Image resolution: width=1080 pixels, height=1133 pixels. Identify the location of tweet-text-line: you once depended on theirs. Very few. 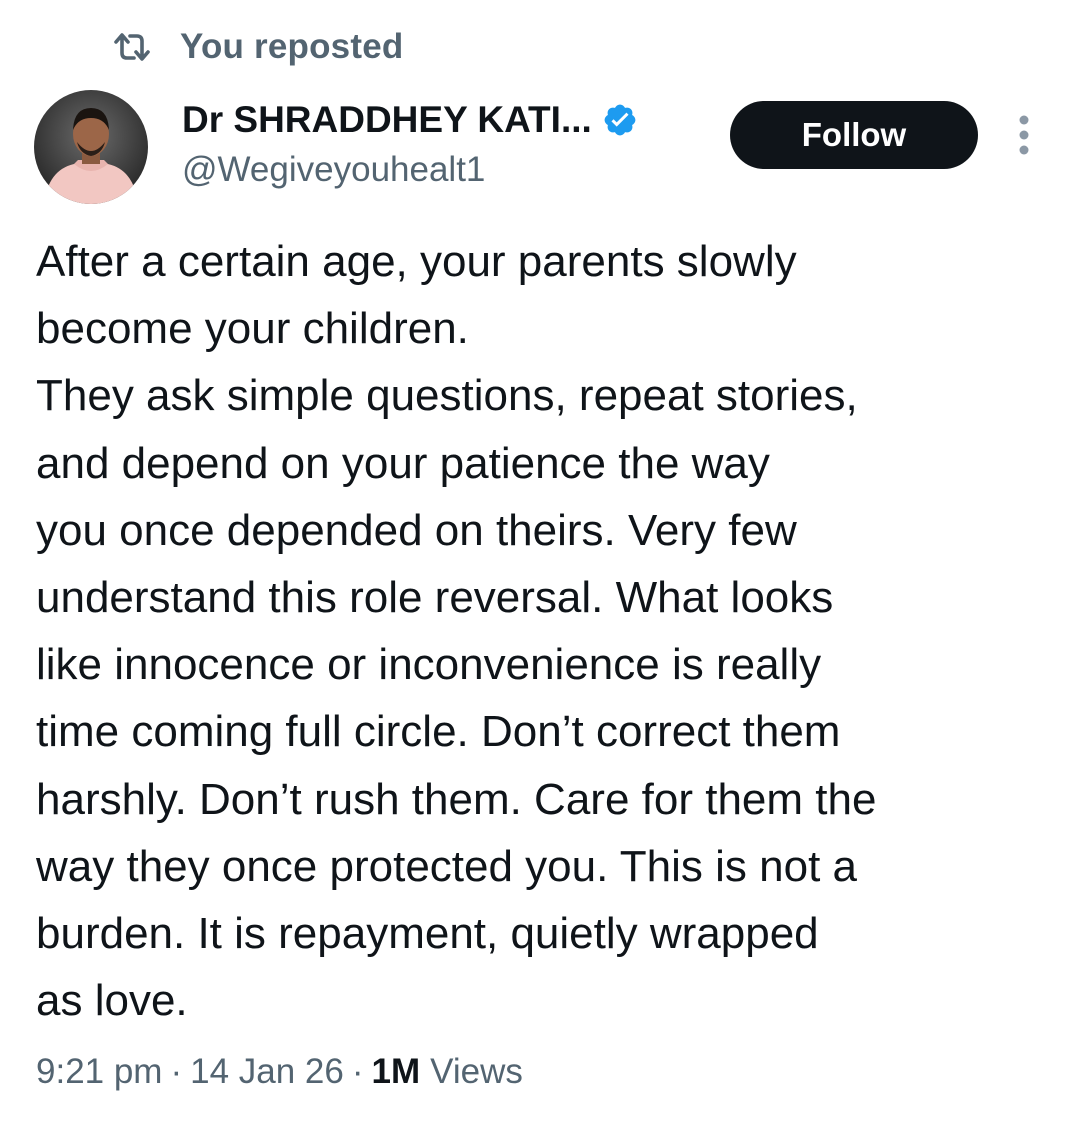
(416, 530).